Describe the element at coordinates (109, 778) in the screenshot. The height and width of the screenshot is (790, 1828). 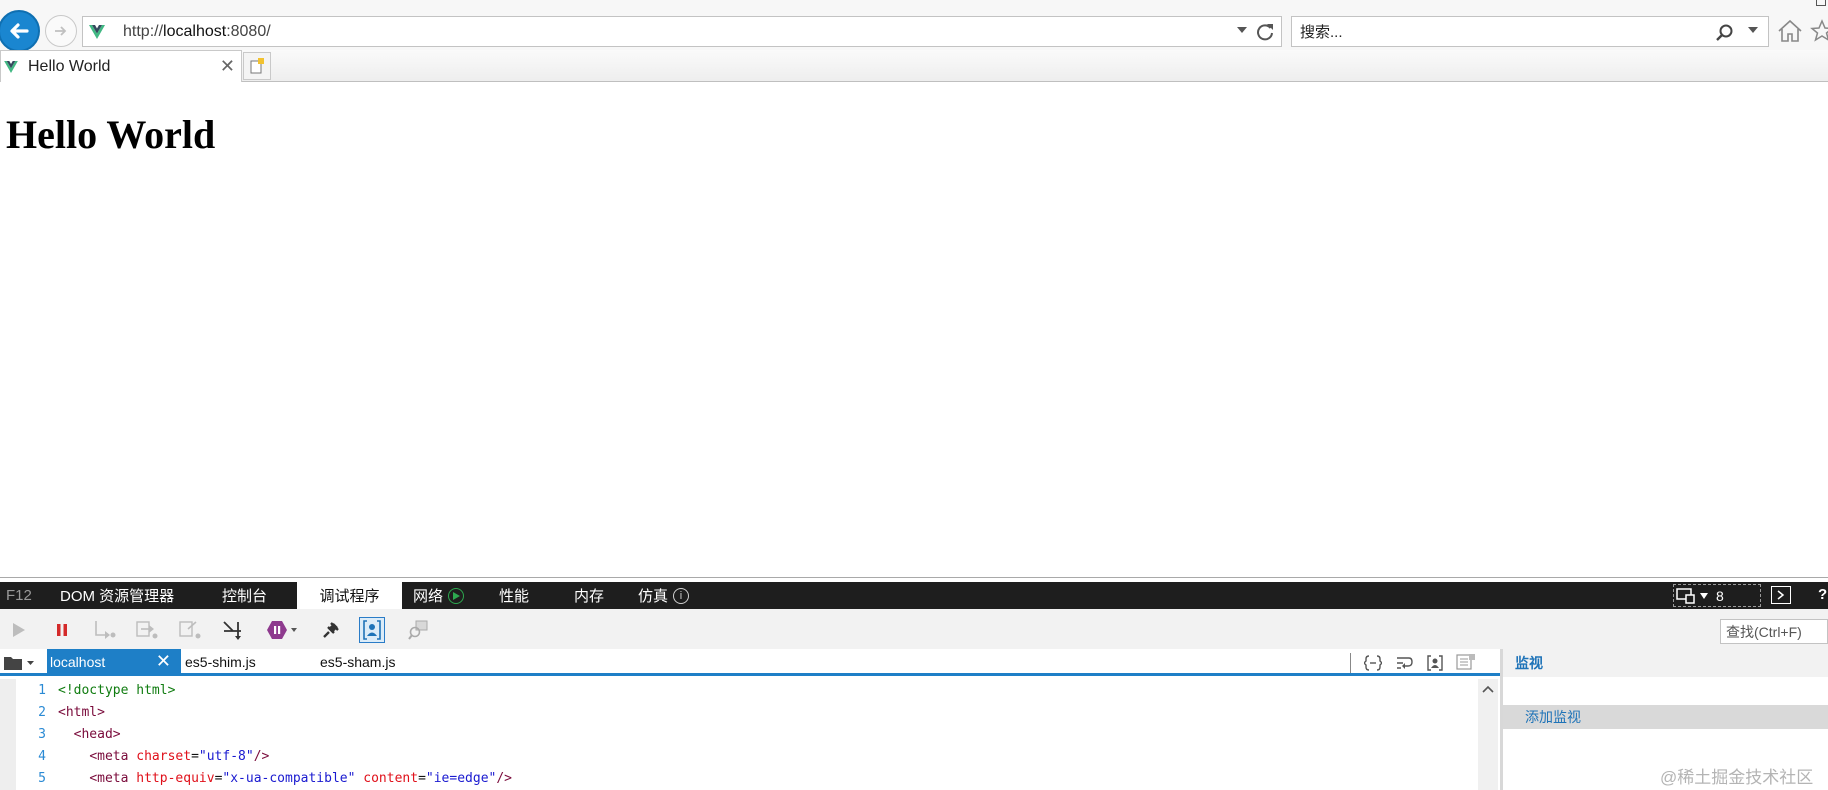
I see `code-tag: <meta` at that location.